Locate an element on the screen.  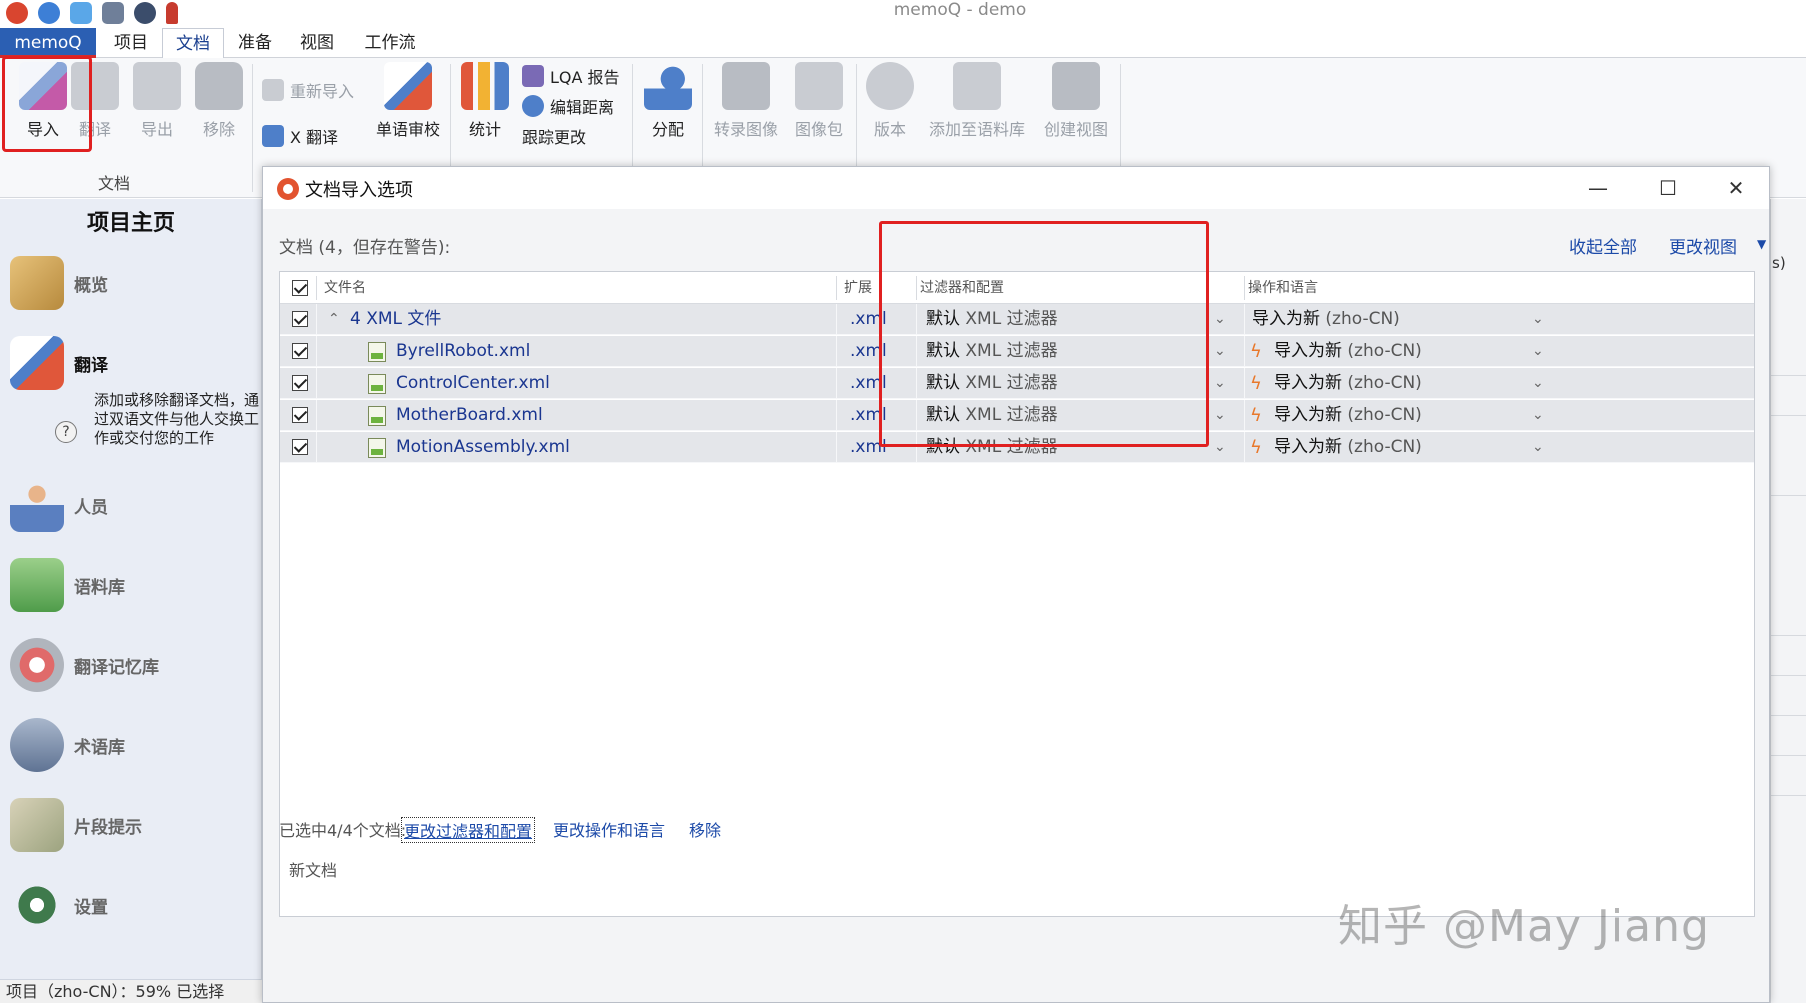
selected-count-label: 已选中4/4个文档: is located at coordinates (343, 830).